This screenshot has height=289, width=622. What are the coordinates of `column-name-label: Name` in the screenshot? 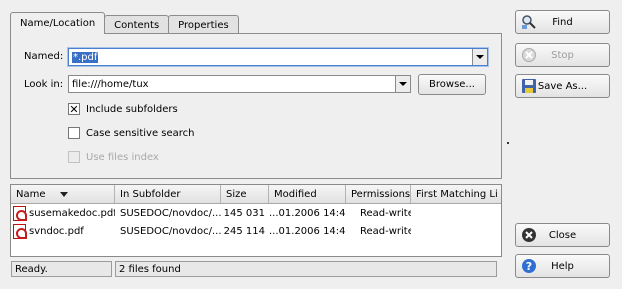 It's located at (31, 194).